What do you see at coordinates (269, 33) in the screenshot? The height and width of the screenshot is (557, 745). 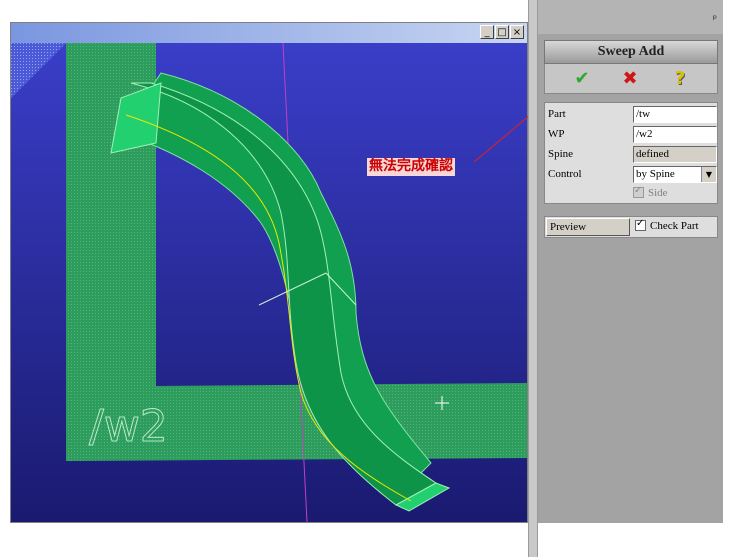 I see `viewport-titlebar: _ □ ×` at bounding box center [269, 33].